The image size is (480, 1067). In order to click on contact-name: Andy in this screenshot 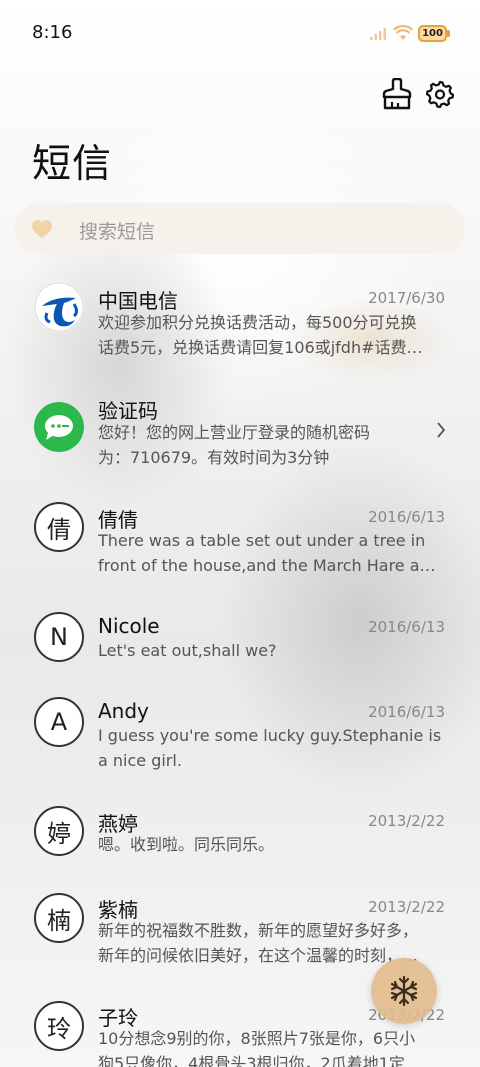, I will do `click(123, 711)`.